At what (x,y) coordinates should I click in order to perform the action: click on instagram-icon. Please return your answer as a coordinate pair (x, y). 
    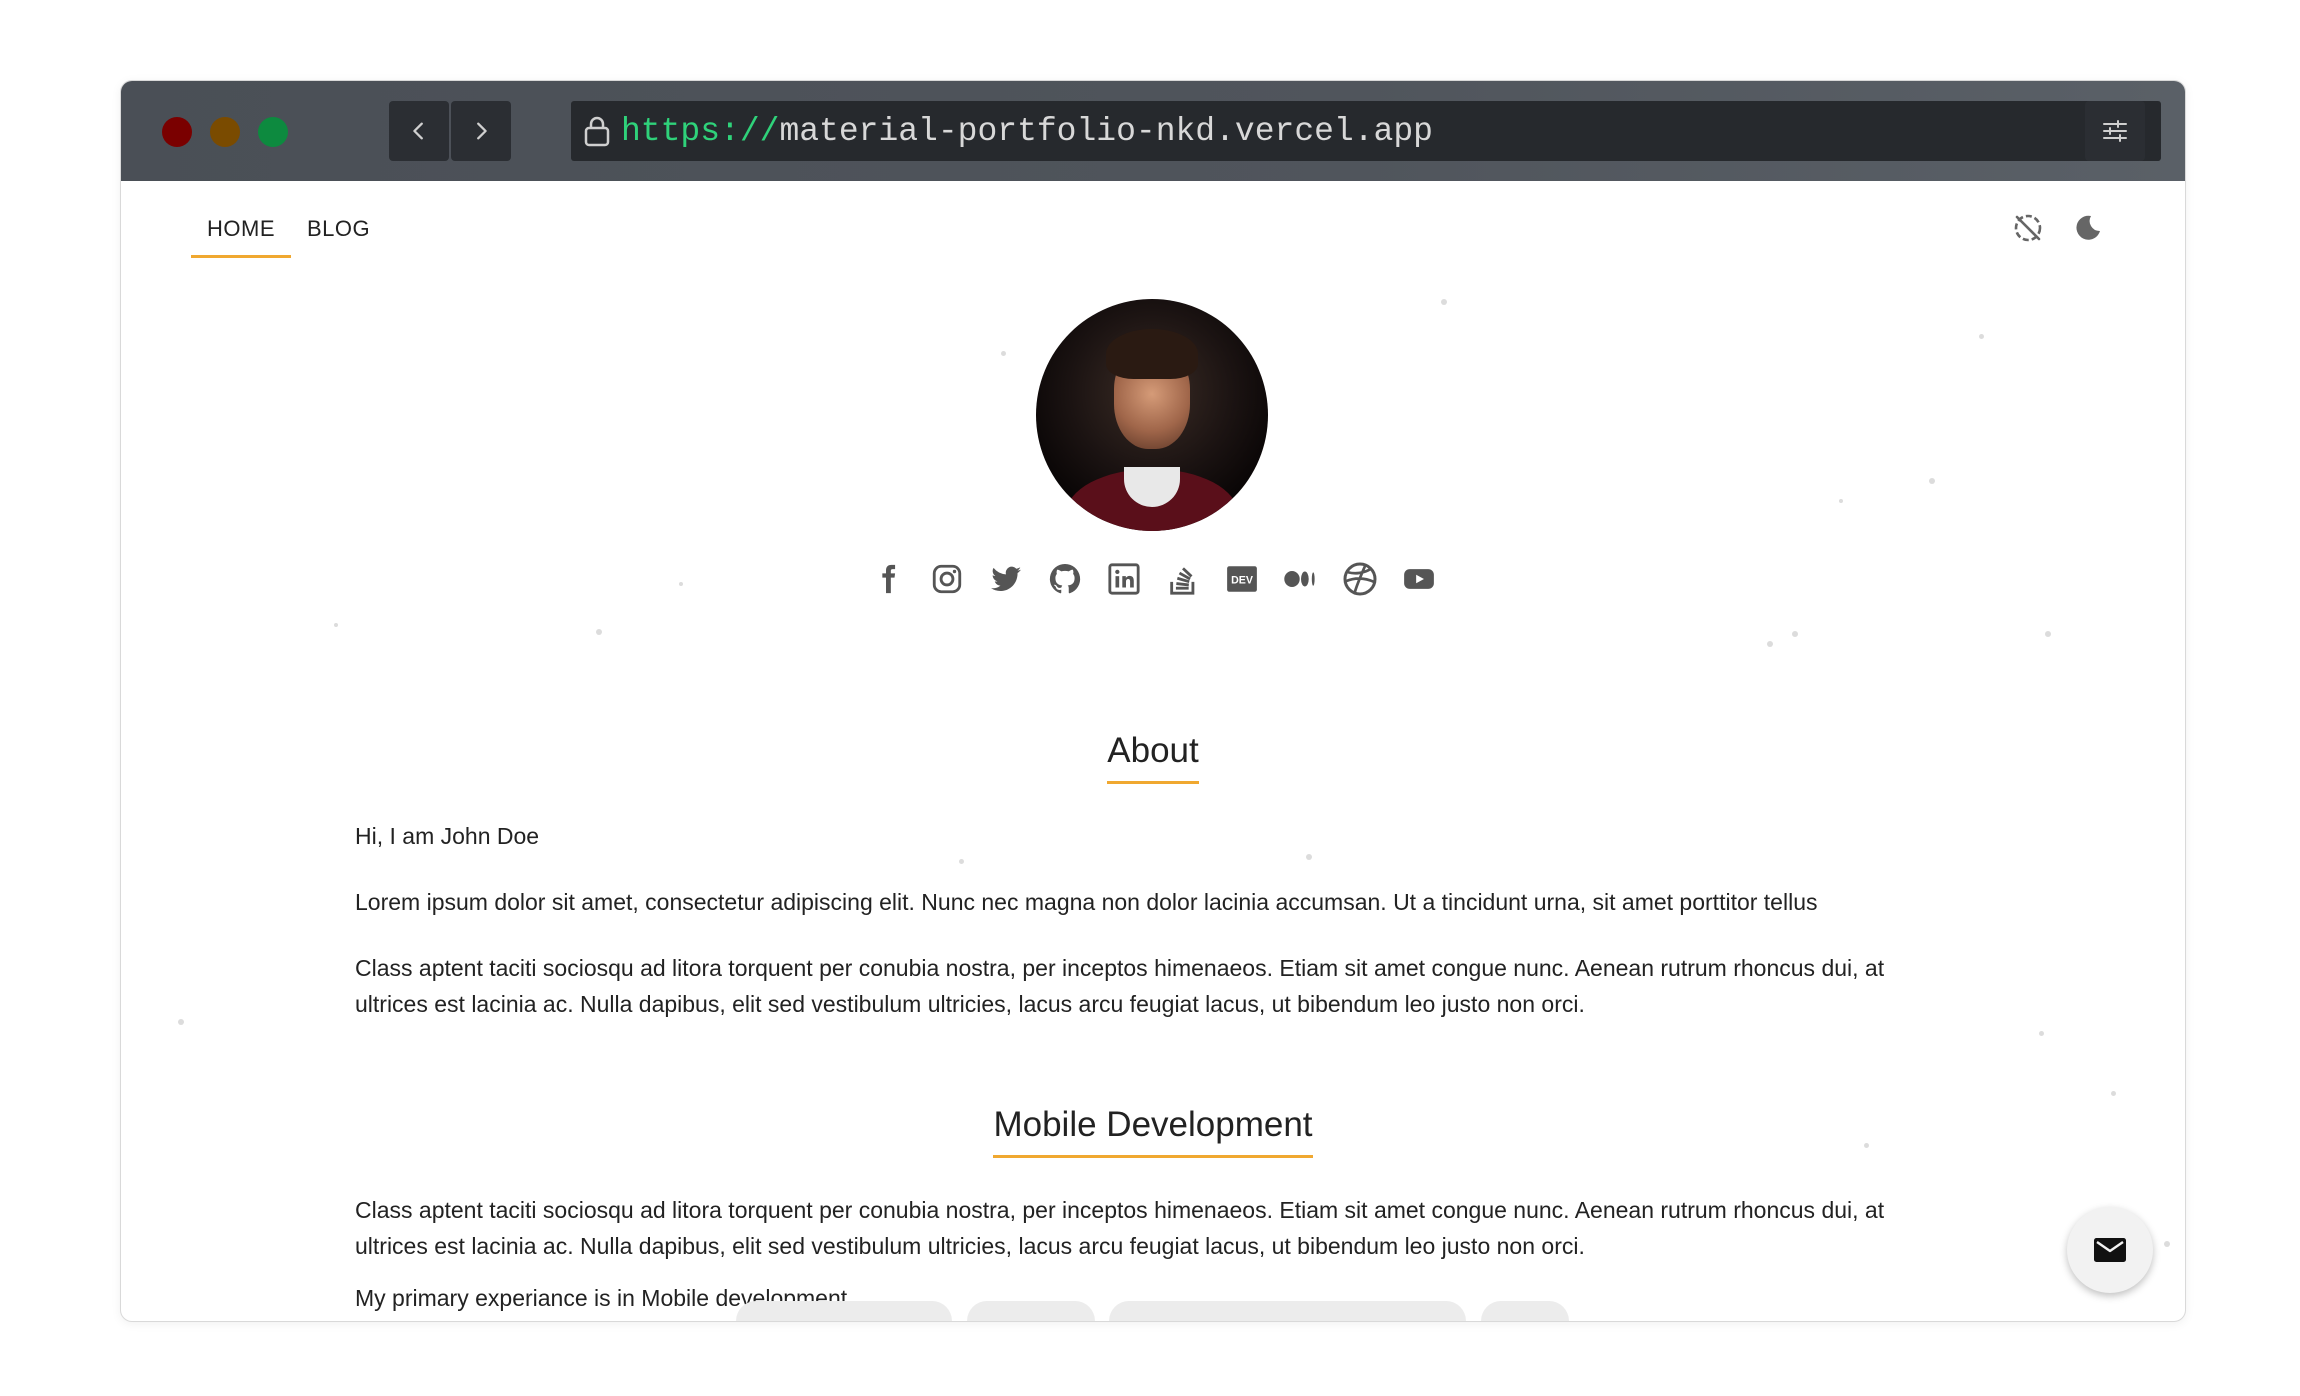
    Looking at the image, I should click on (947, 579).